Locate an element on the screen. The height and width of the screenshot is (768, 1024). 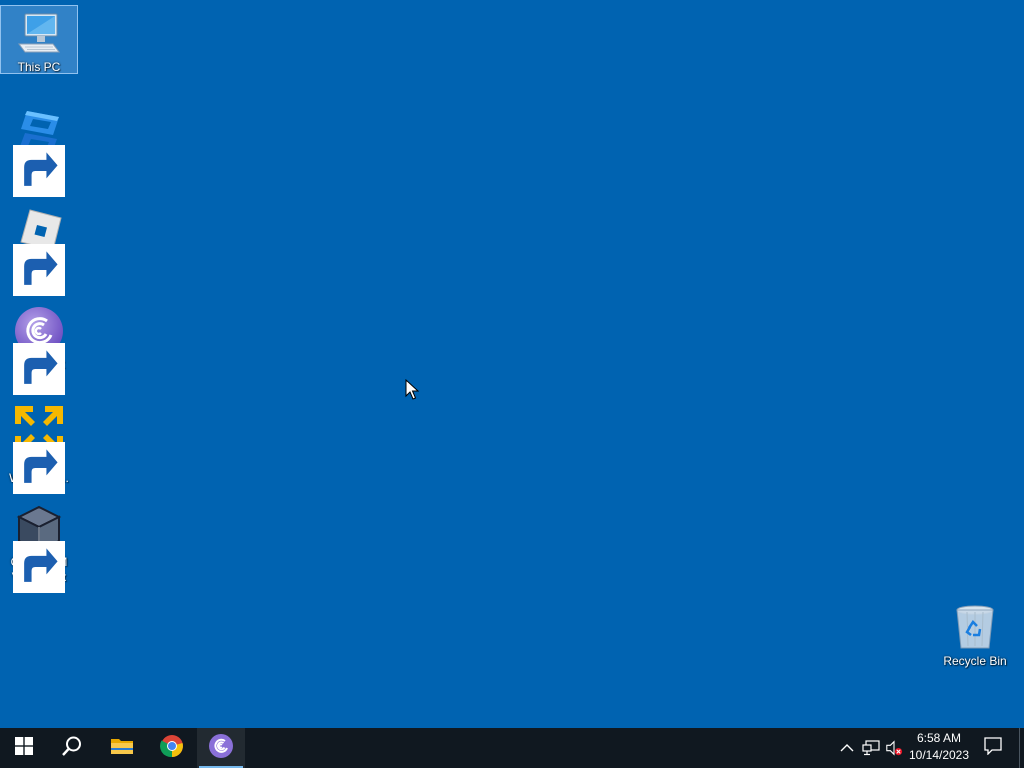
system-clock: 6:58 AM 10/14/2023 is located at coordinates (939, 748).